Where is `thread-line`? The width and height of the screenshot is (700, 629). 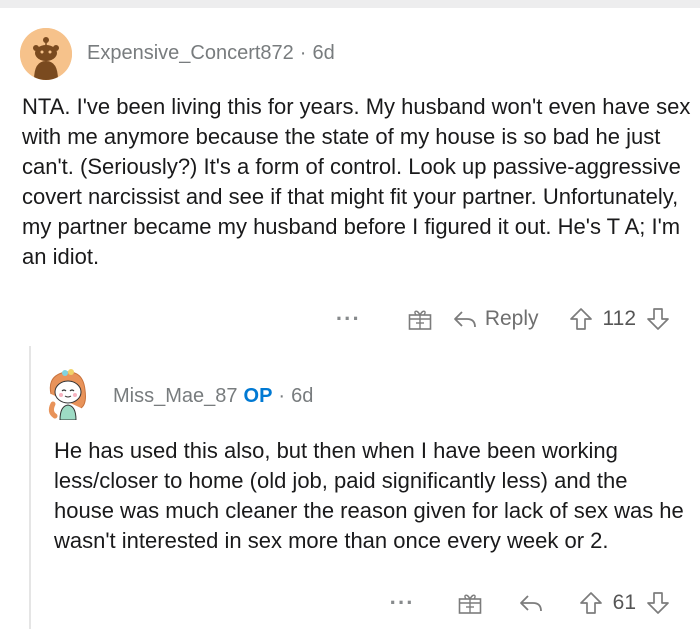
thread-line is located at coordinates (30, 487).